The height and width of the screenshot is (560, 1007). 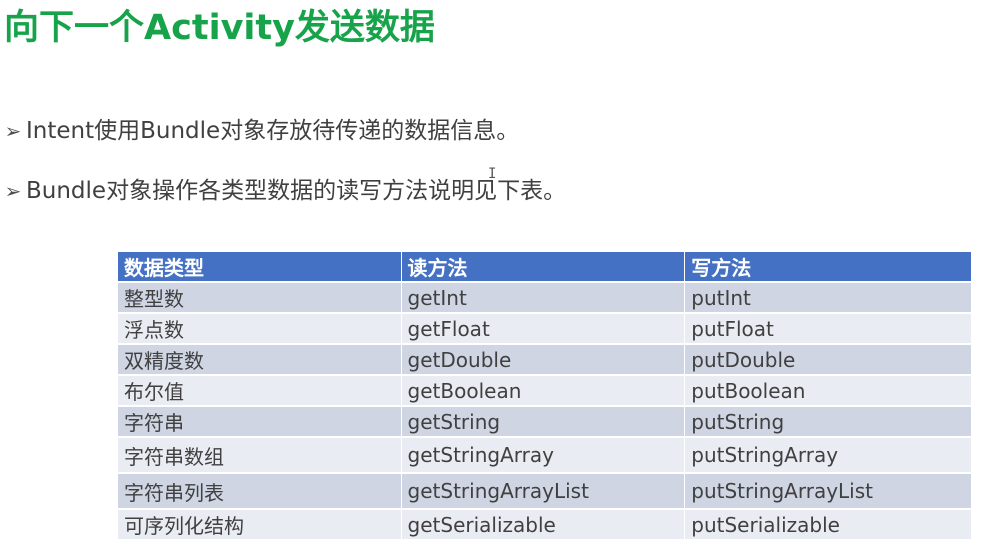 I want to click on cell-read-method: getSerializable, so click(x=543, y=525).